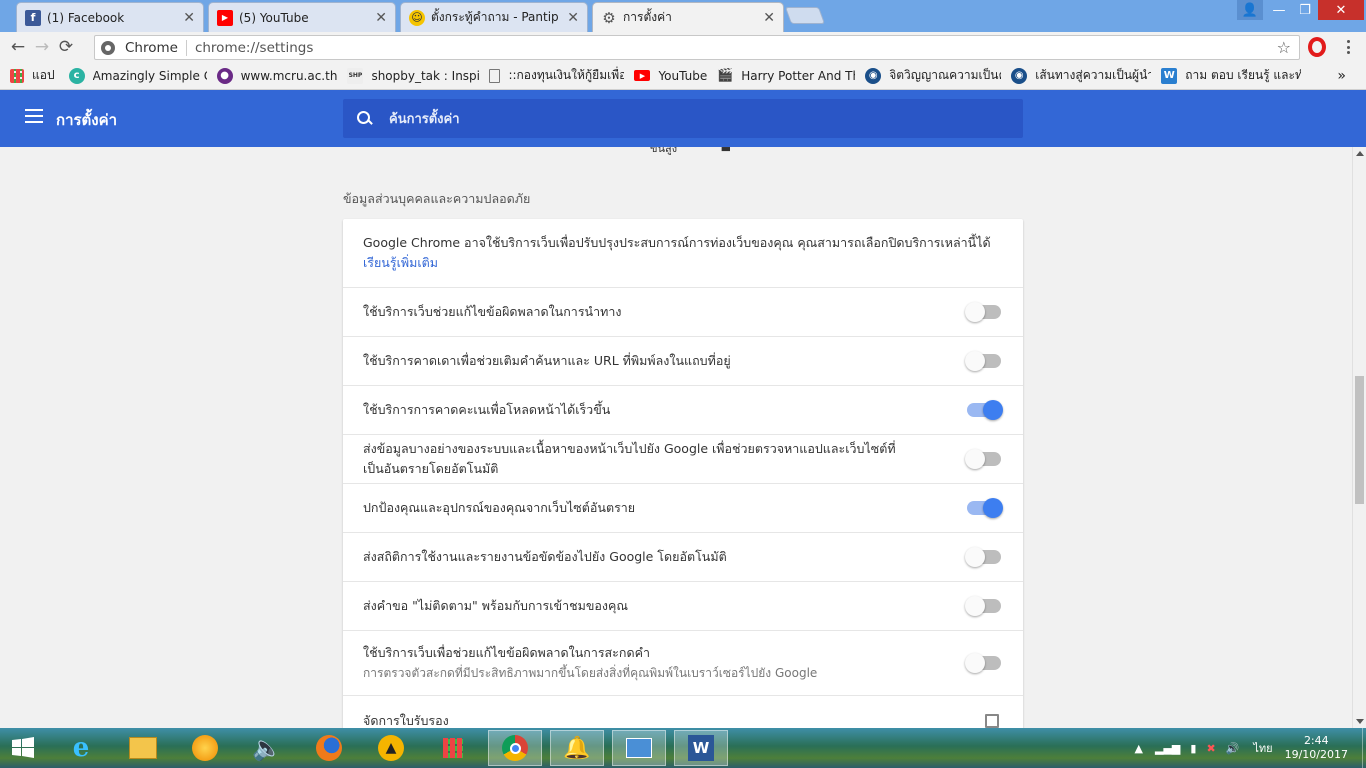  Describe the element at coordinates (1139, 748) in the screenshot. I see `show-hidden-icons-icon: ▲` at that location.